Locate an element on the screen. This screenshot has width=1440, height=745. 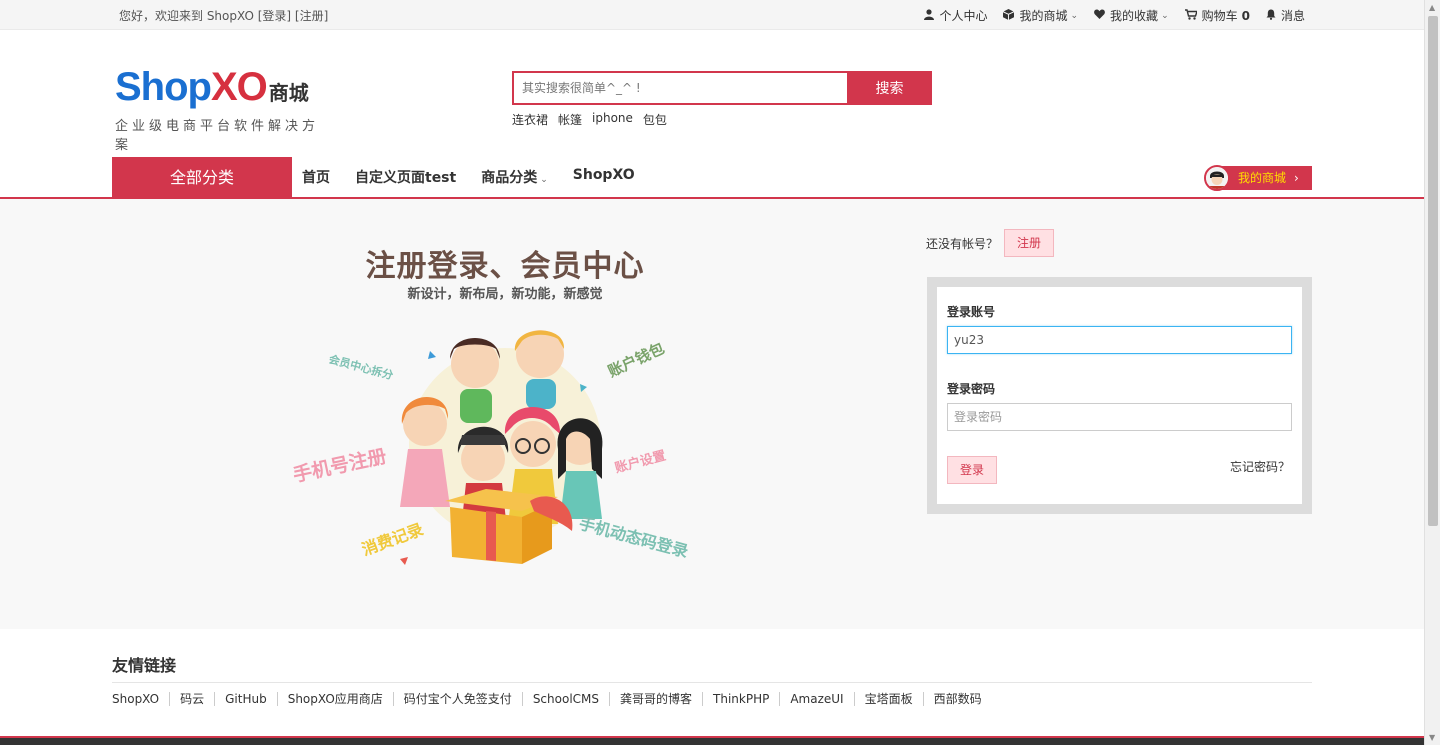
chevron-right-icon: › is located at coordinates (1296, 178).